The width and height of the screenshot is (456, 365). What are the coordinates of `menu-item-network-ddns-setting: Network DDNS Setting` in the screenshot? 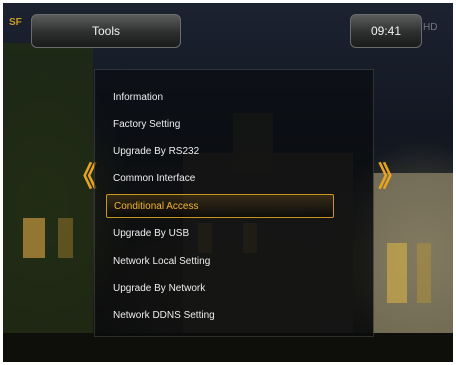 It's located at (220, 316).